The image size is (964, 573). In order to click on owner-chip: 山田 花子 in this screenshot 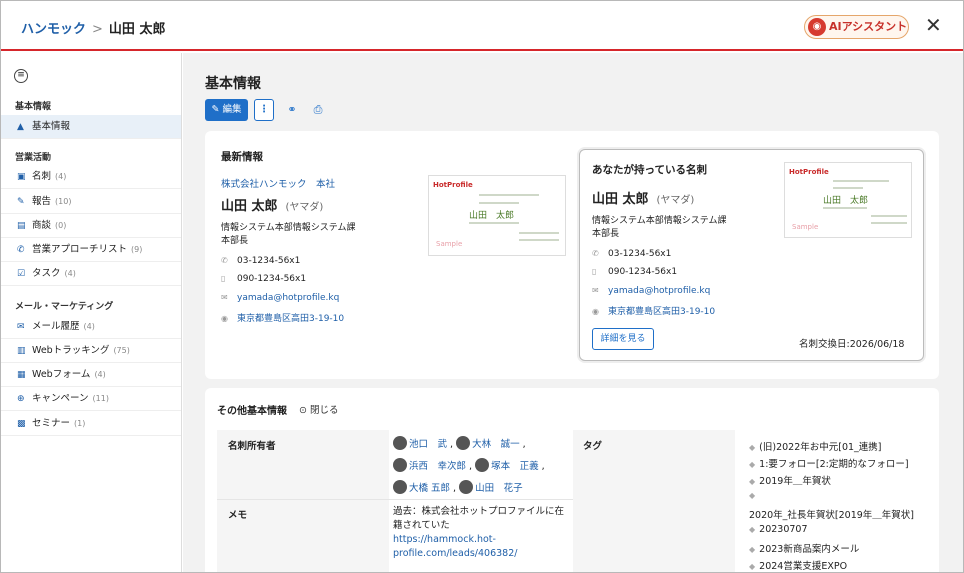, I will do `click(491, 487)`.